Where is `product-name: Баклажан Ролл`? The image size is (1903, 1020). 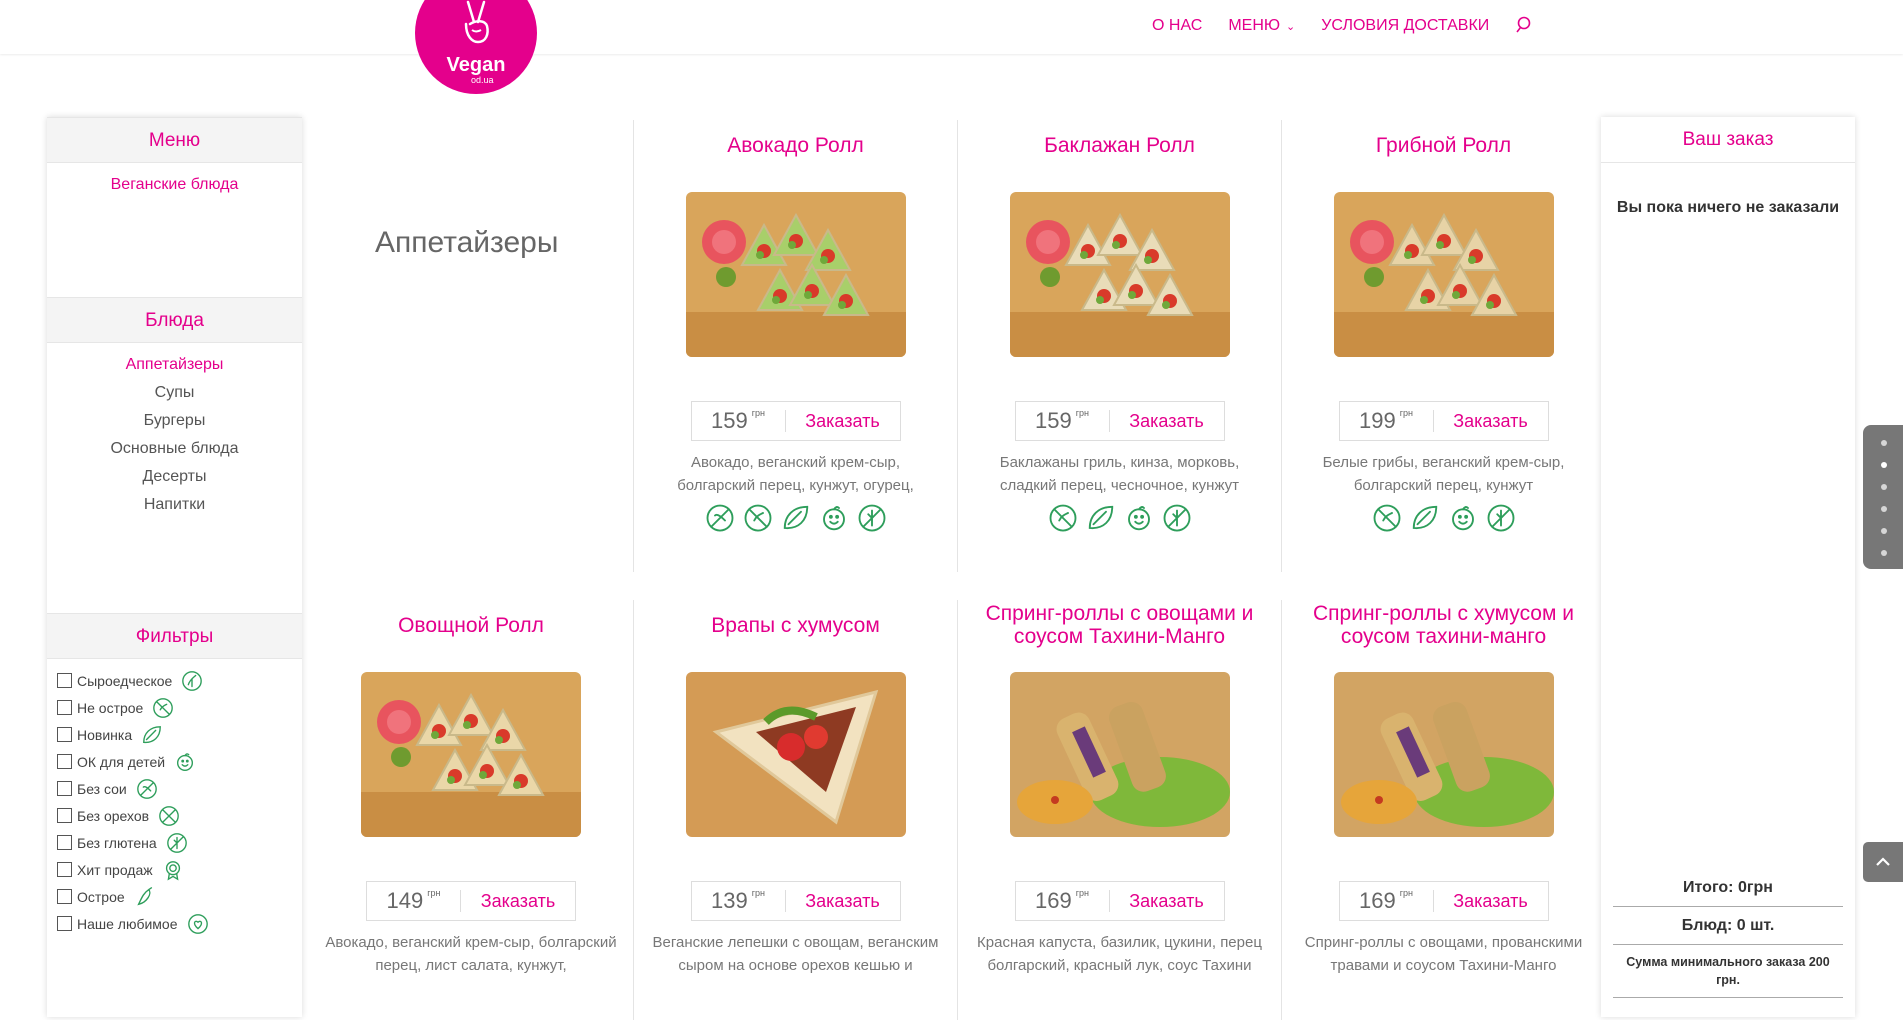
product-name: Баклажан Ролл is located at coordinates (1119, 145).